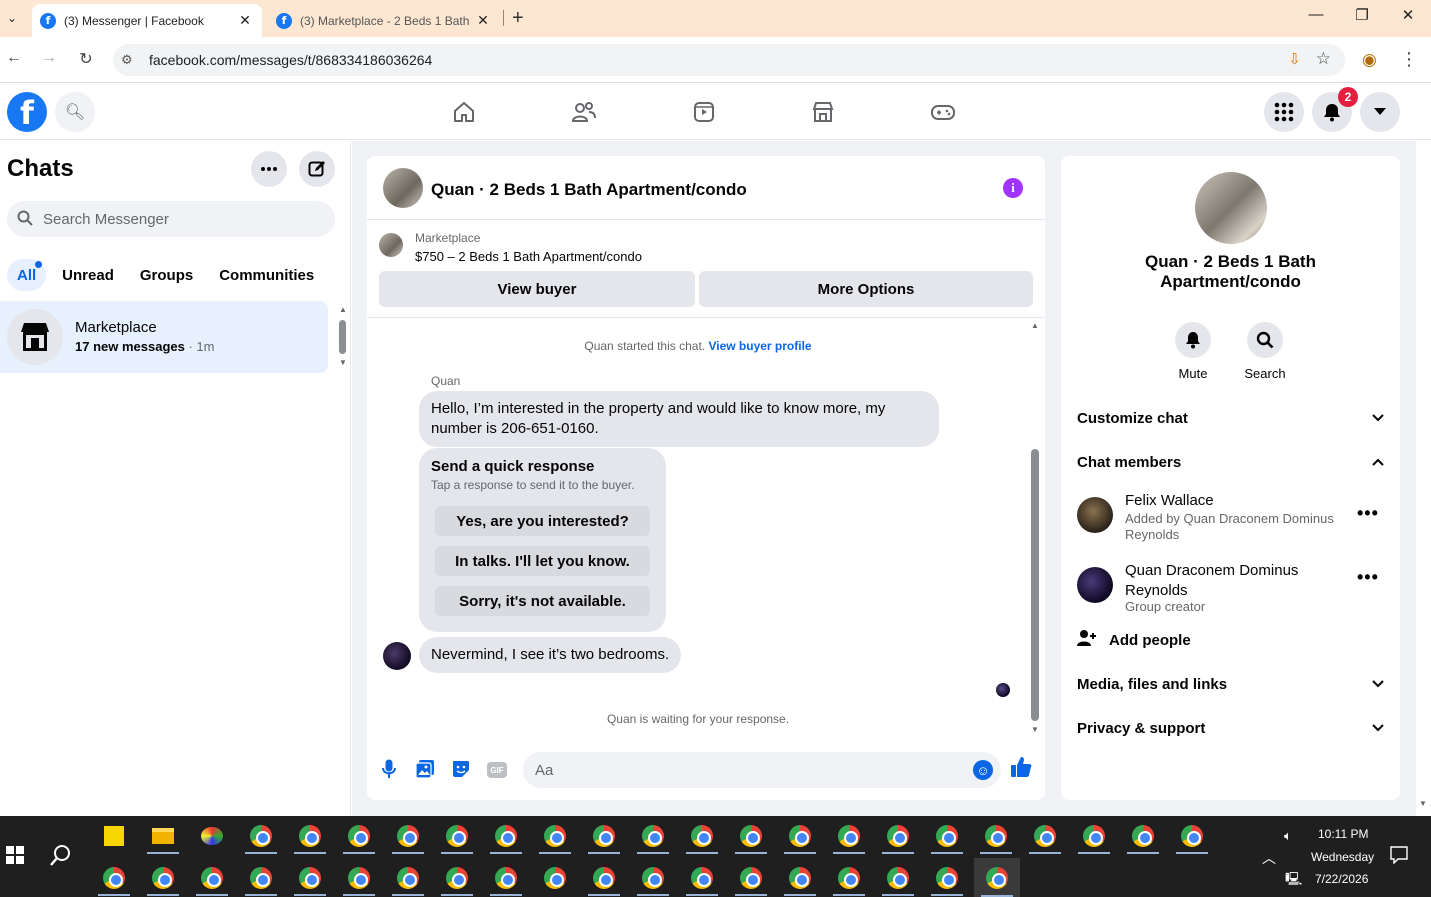 Image resolution: width=1431 pixels, height=897 pixels. Describe the element at coordinates (261, 878) in the screenshot. I see `chrome-window-24-icon` at that location.